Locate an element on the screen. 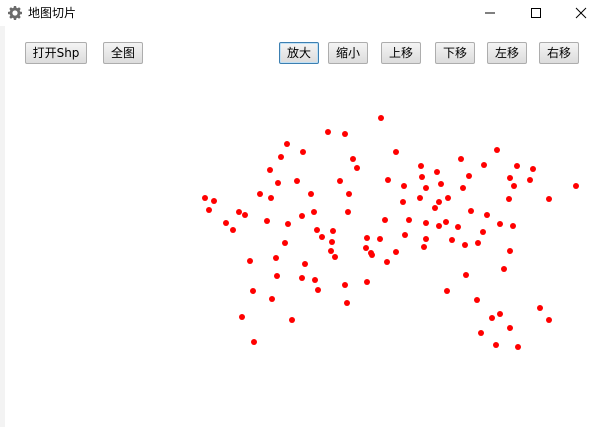  minimize-button is located at coordinates (490, 13).